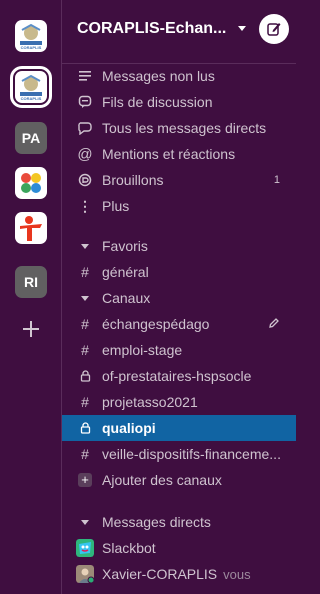 This screenshot has height=594, width=320. I want to click on workspace-pa: PA, so click(31, 138).